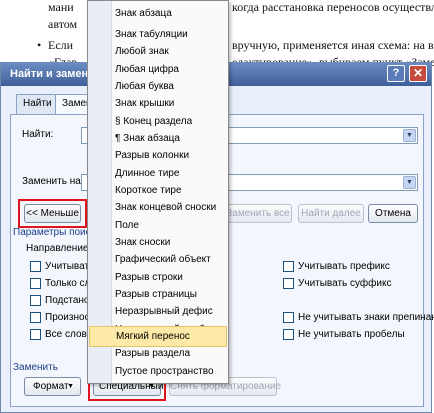  I want to click on replace-label: Заменить на:, so click(53, 181).